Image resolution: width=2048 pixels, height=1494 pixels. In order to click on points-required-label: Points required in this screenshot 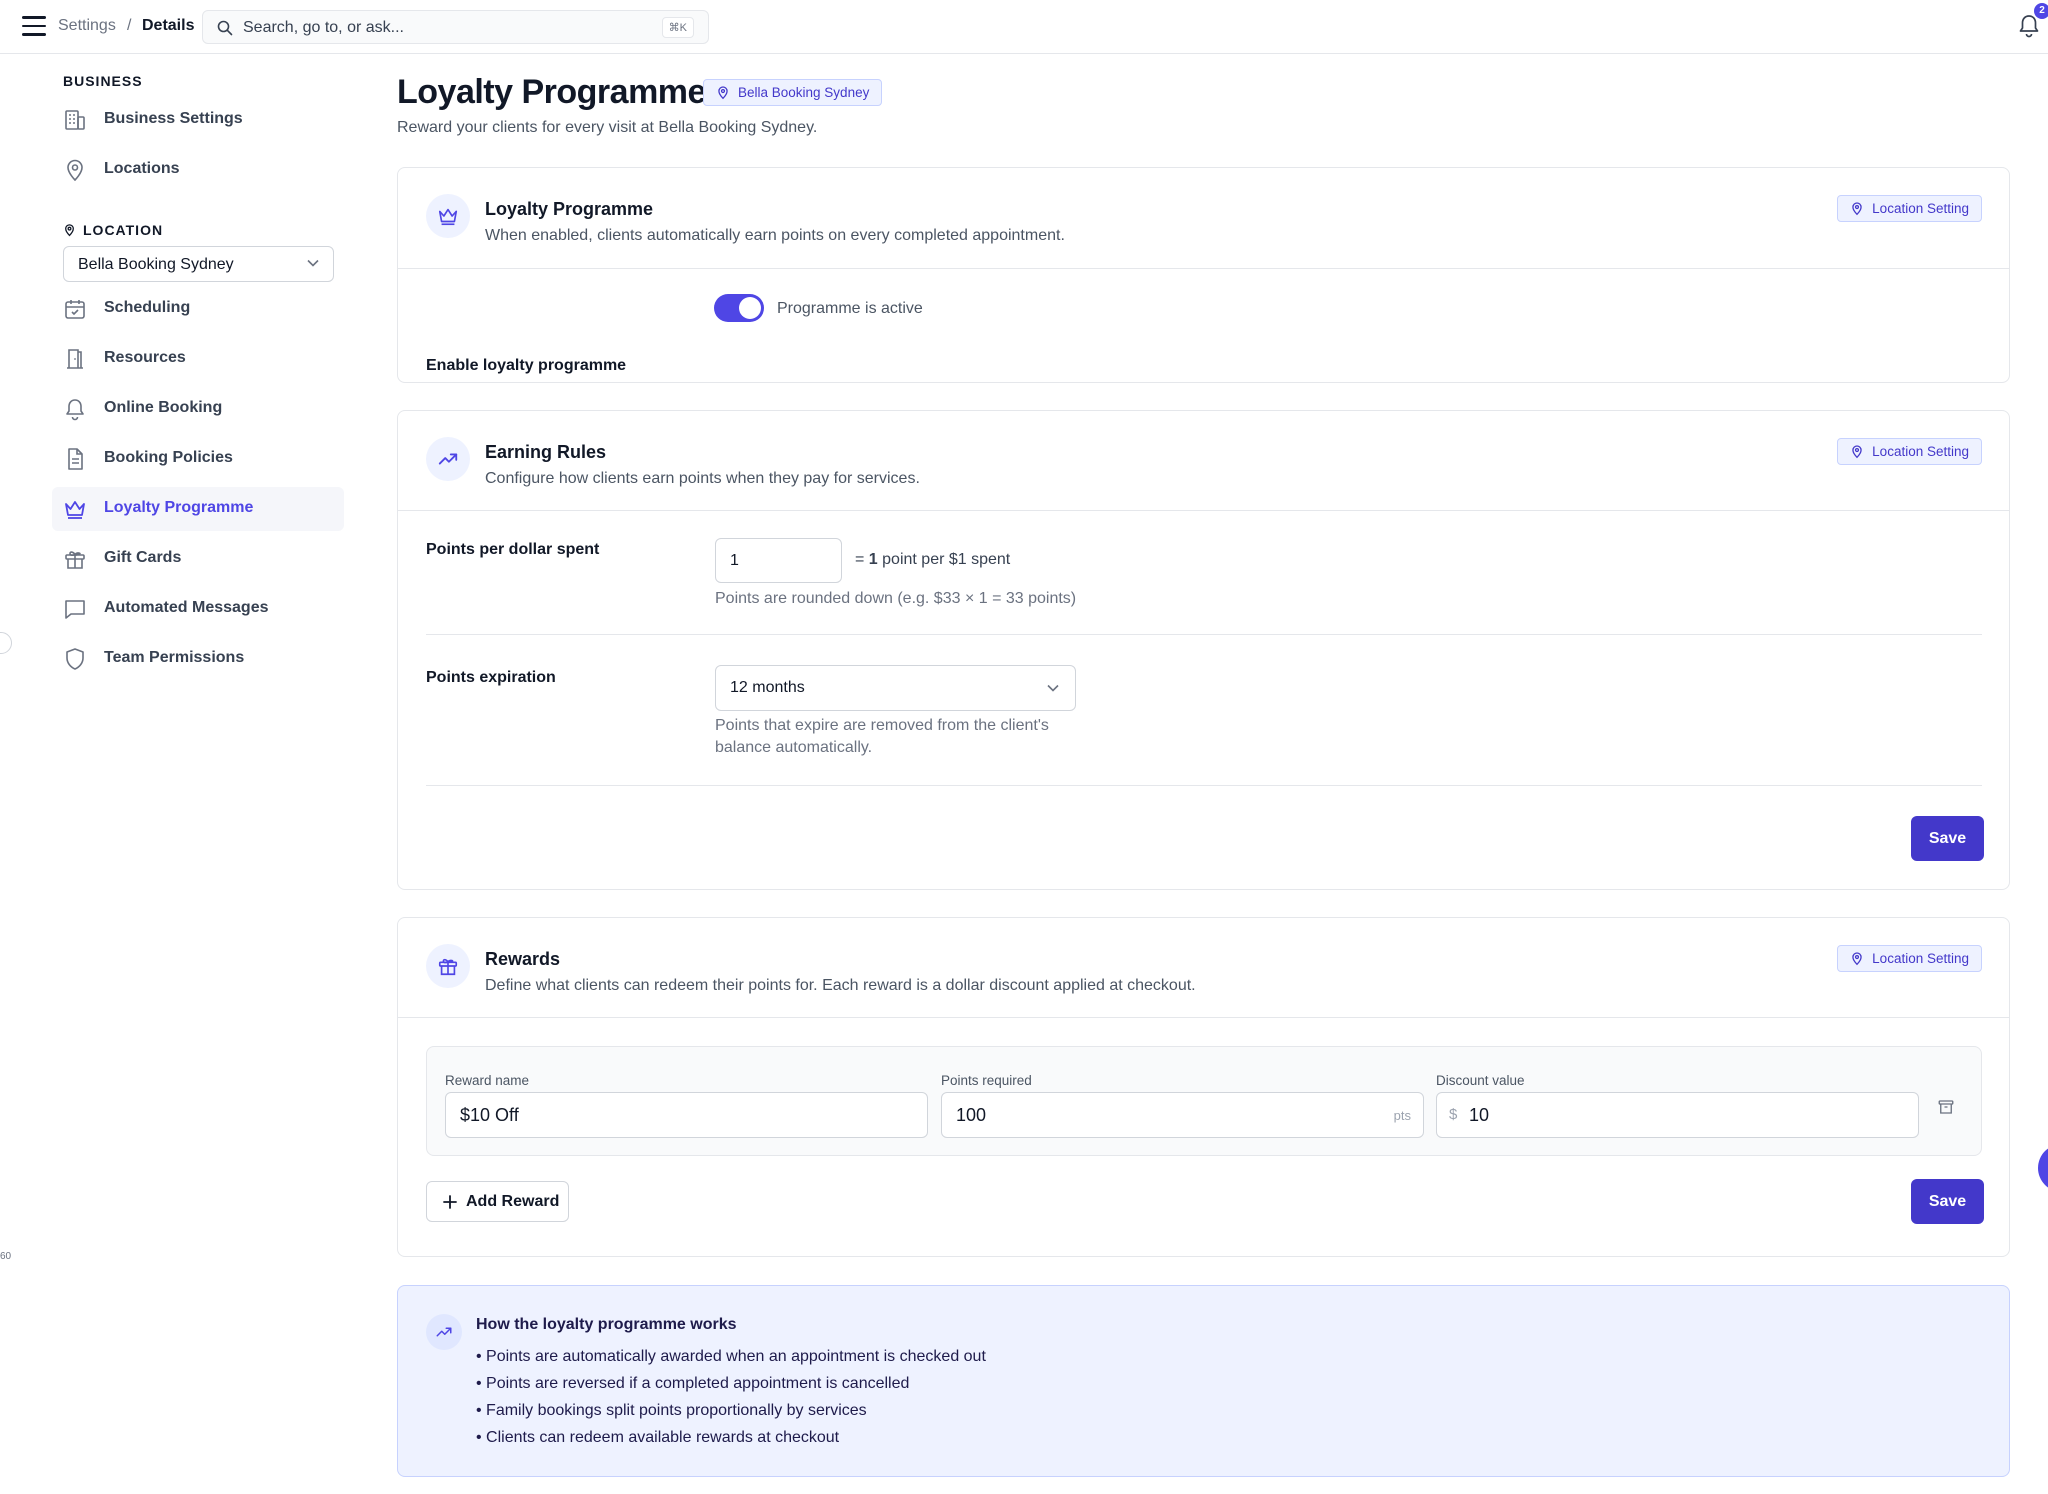, I will do `click(986, 1080)`.